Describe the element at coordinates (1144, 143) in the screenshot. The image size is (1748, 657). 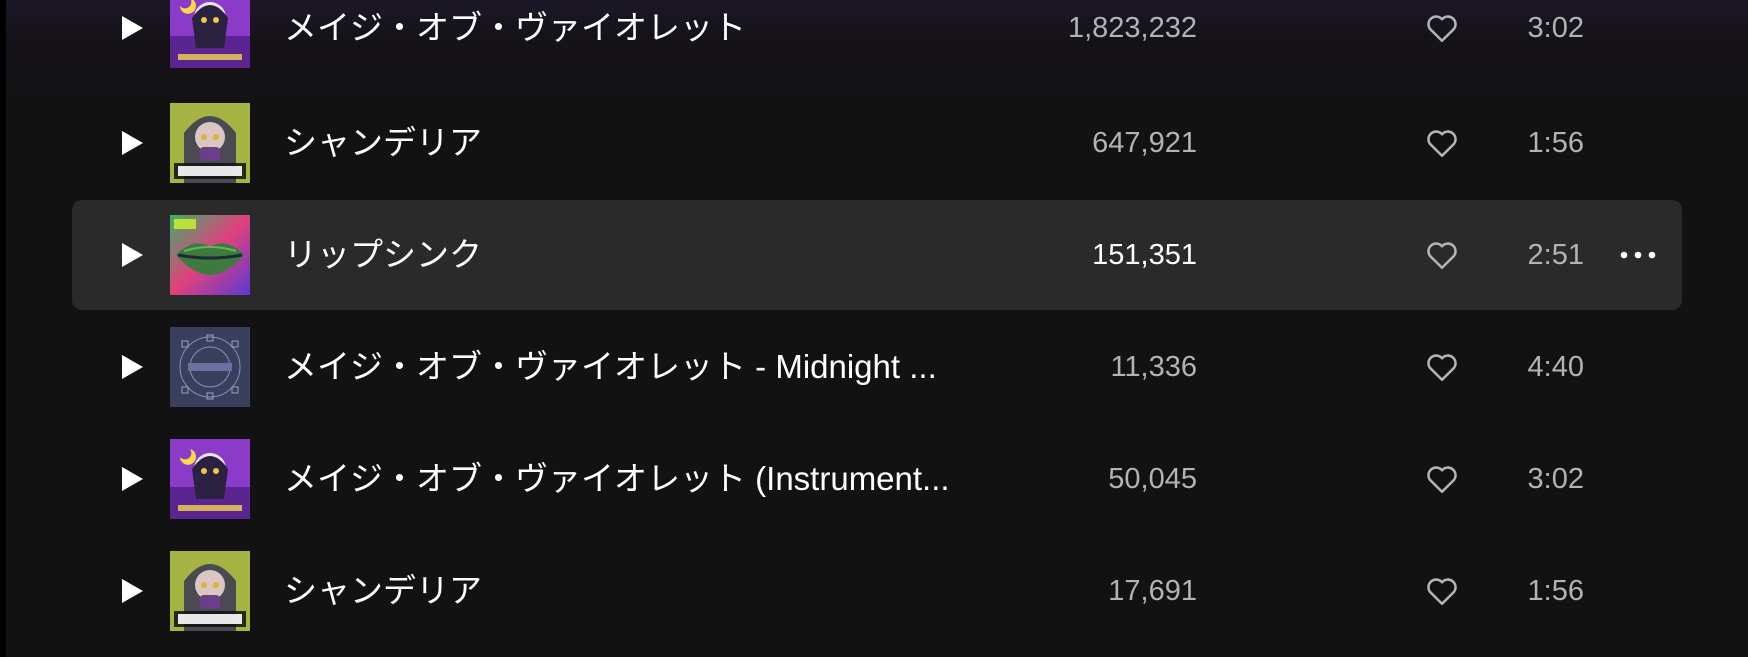
I see `play-count: 647,921` at that location.